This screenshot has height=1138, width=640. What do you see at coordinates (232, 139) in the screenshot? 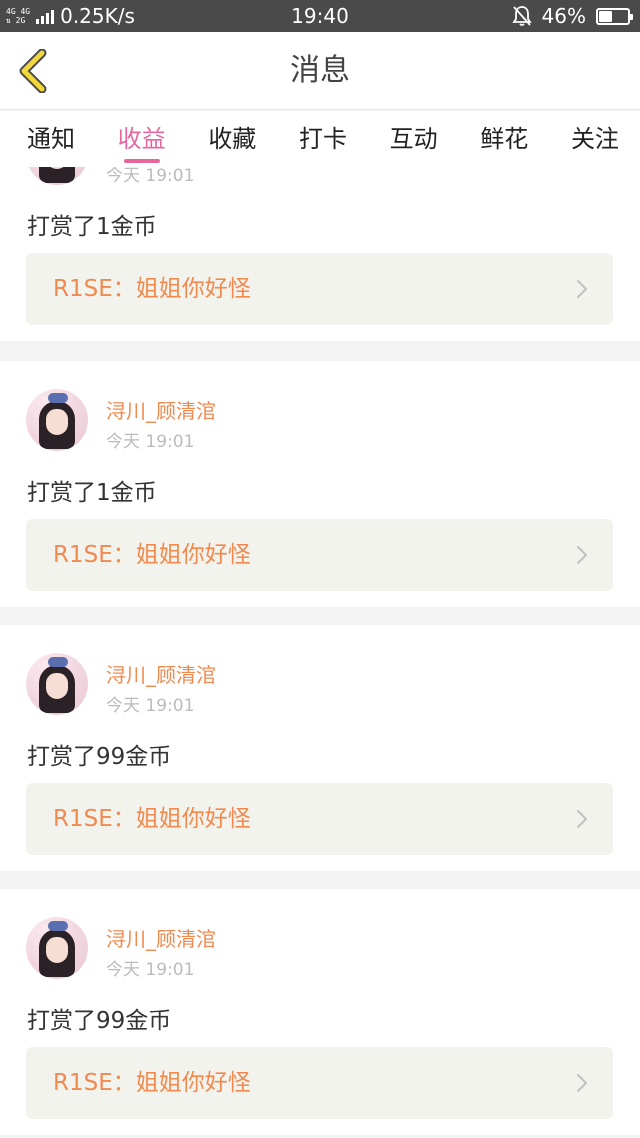
I see `tab-2: 收藏` at bounding box center [232, 139].